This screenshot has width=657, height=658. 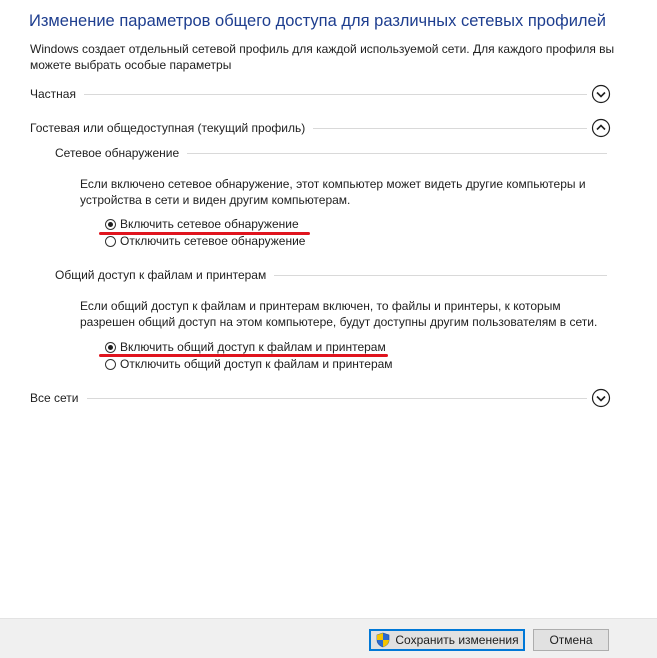 I want to click on save-changes-button: Сохранить изменения, so click(x=447, y=640).